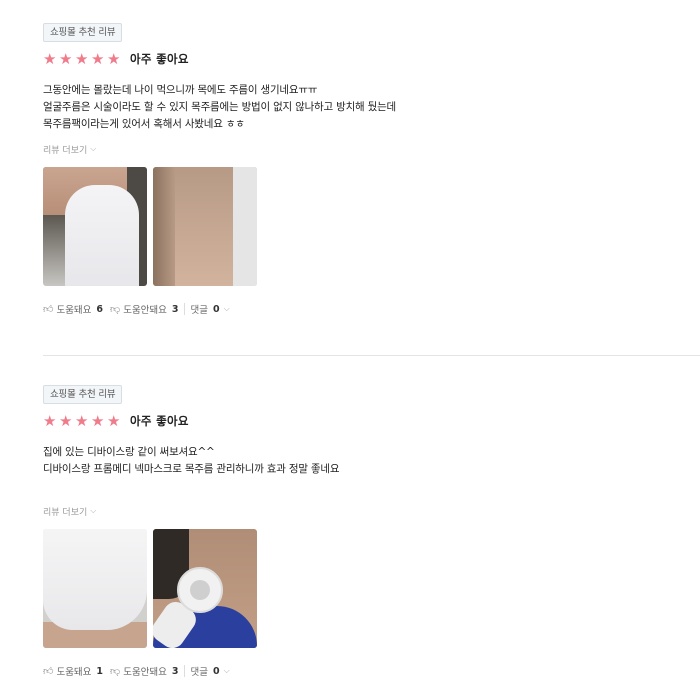 The height and width of the screenshot is (700, 700). Describe the element at coordinates (95, 588) in the screenshot. I see `neck-mask-closeup-photo` at that location.